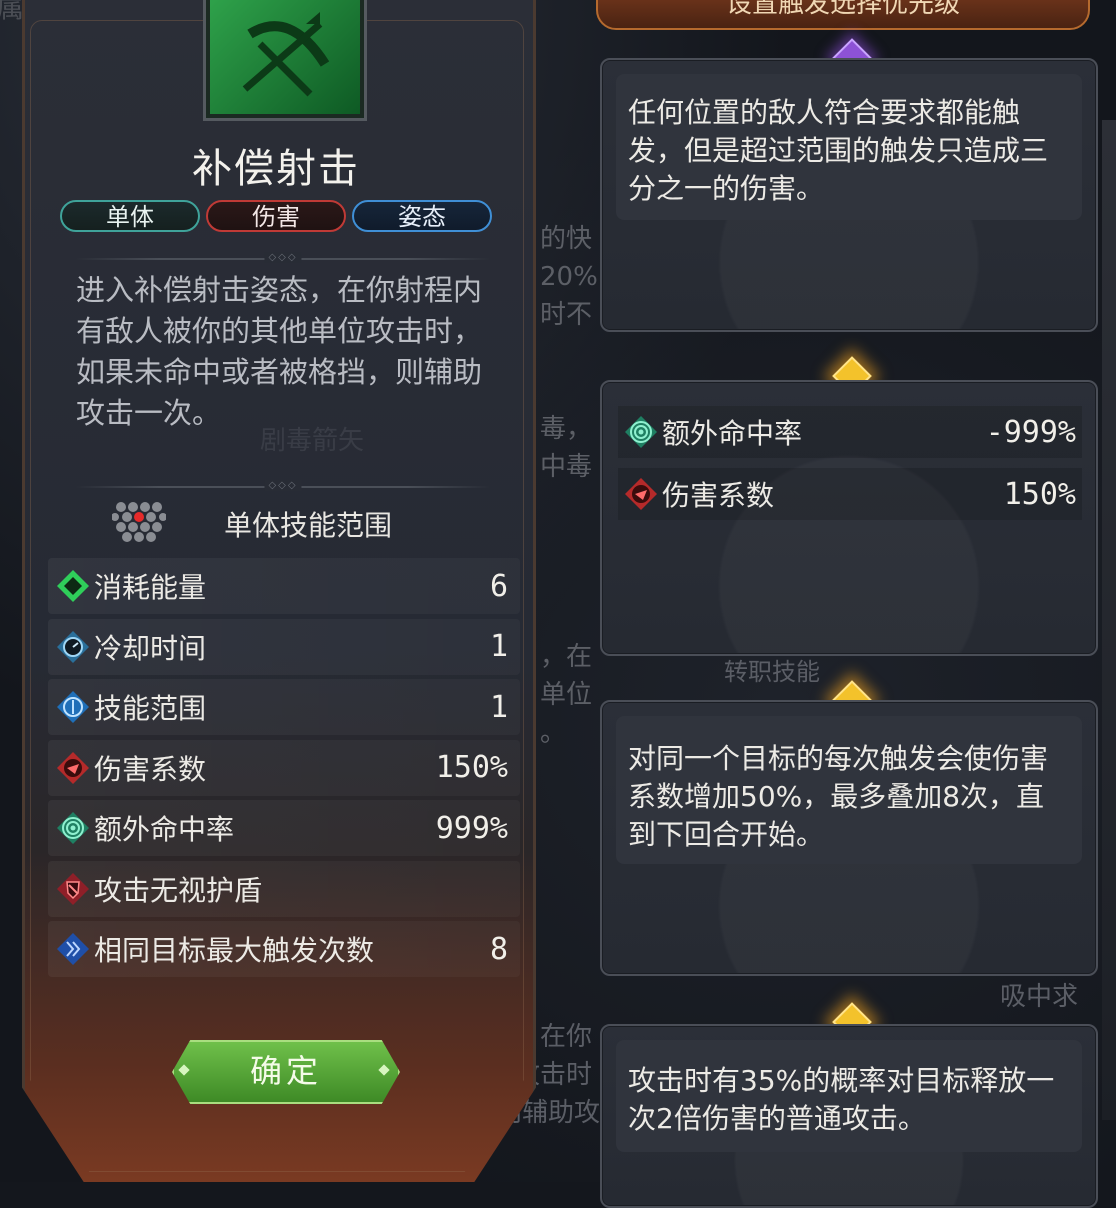 This screenshot has width=1116, height=1208. I want to click on stat-row-cooldown: 冷却时间 1, so click(284, 646).